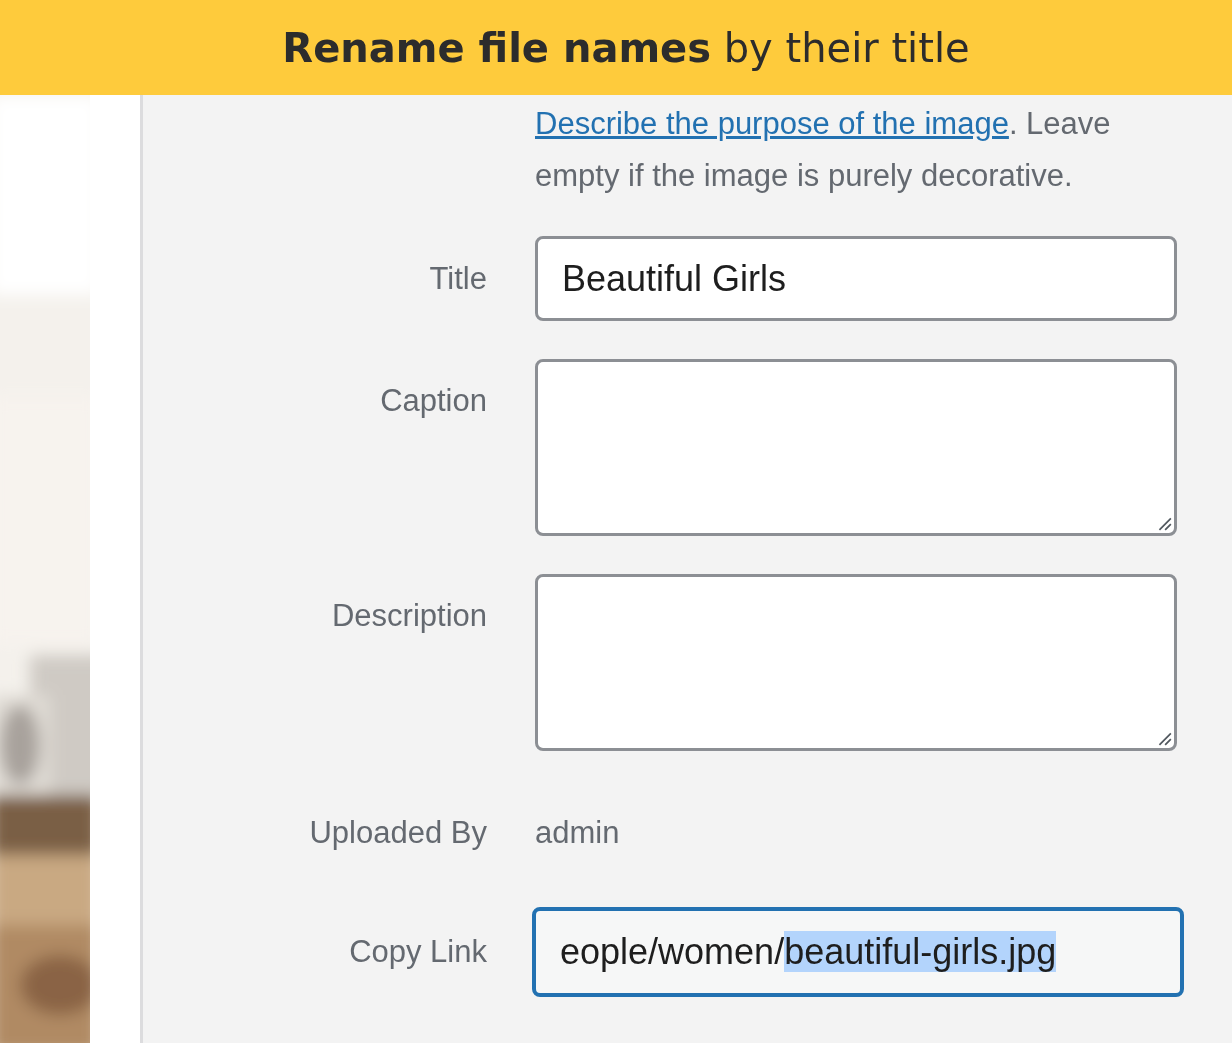 This screenshot has height=1043, width=1232. What do you see at coordinates (409, 616) in the screenshot?
I see `field-label: Description` at bounding box center [409, 616].